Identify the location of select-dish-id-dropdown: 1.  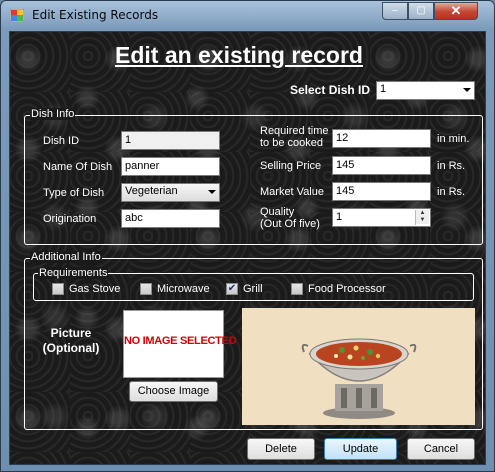
(425, 90).